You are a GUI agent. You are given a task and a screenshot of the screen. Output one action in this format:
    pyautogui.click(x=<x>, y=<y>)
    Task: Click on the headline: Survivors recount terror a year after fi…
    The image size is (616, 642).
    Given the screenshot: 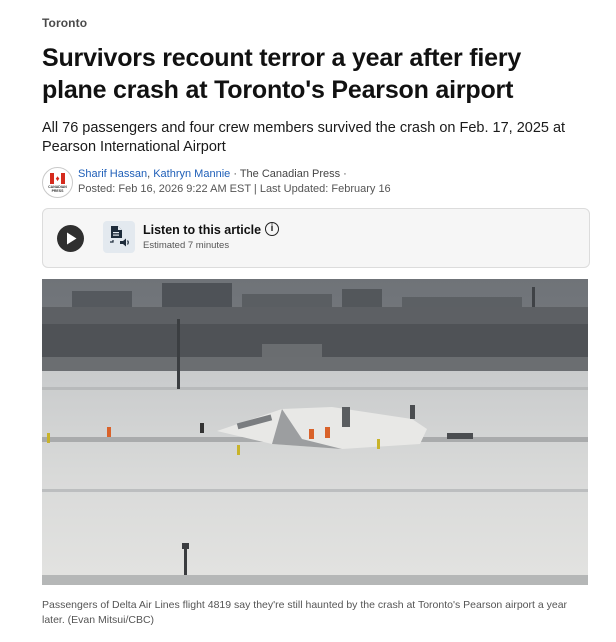 What is the action you would take?
    pyautogui.click(x=282, y=74)
    